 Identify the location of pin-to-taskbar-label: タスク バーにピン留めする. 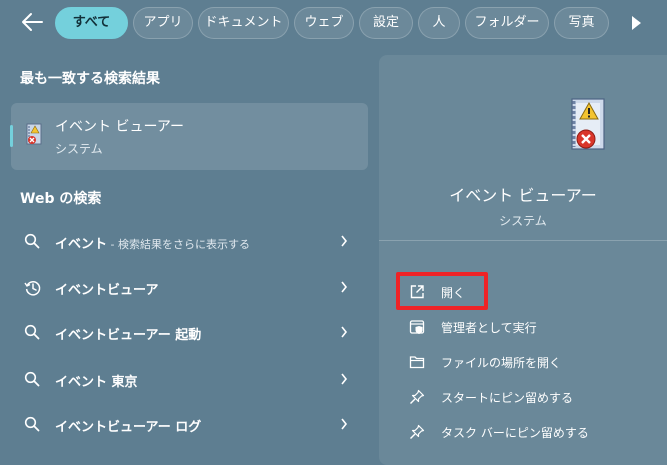
(515, 433).